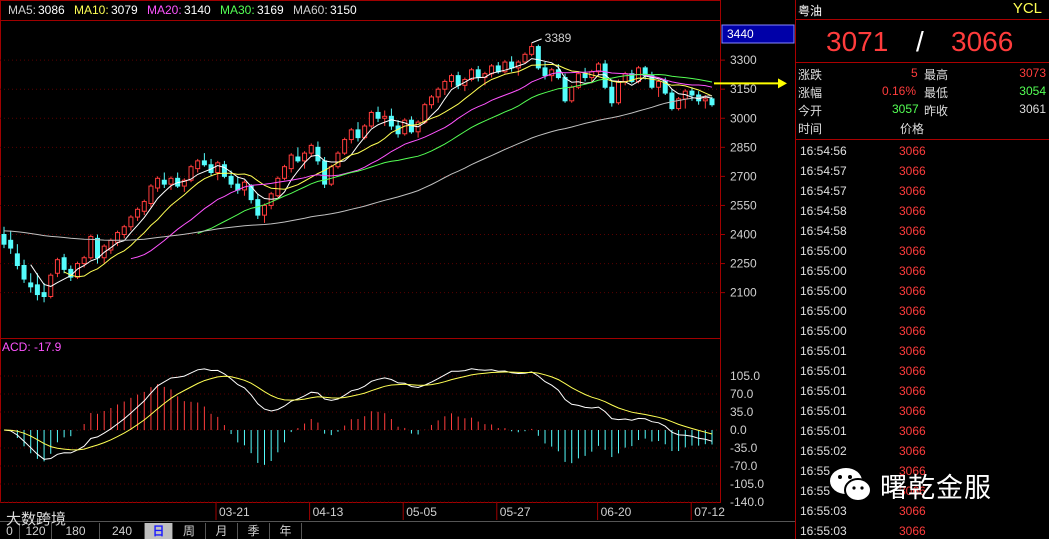 The image size is (1049, 539). Describe the element at coordinates (743, 118) in the screenshot. I see `price-axis-label: 3000` at that location.